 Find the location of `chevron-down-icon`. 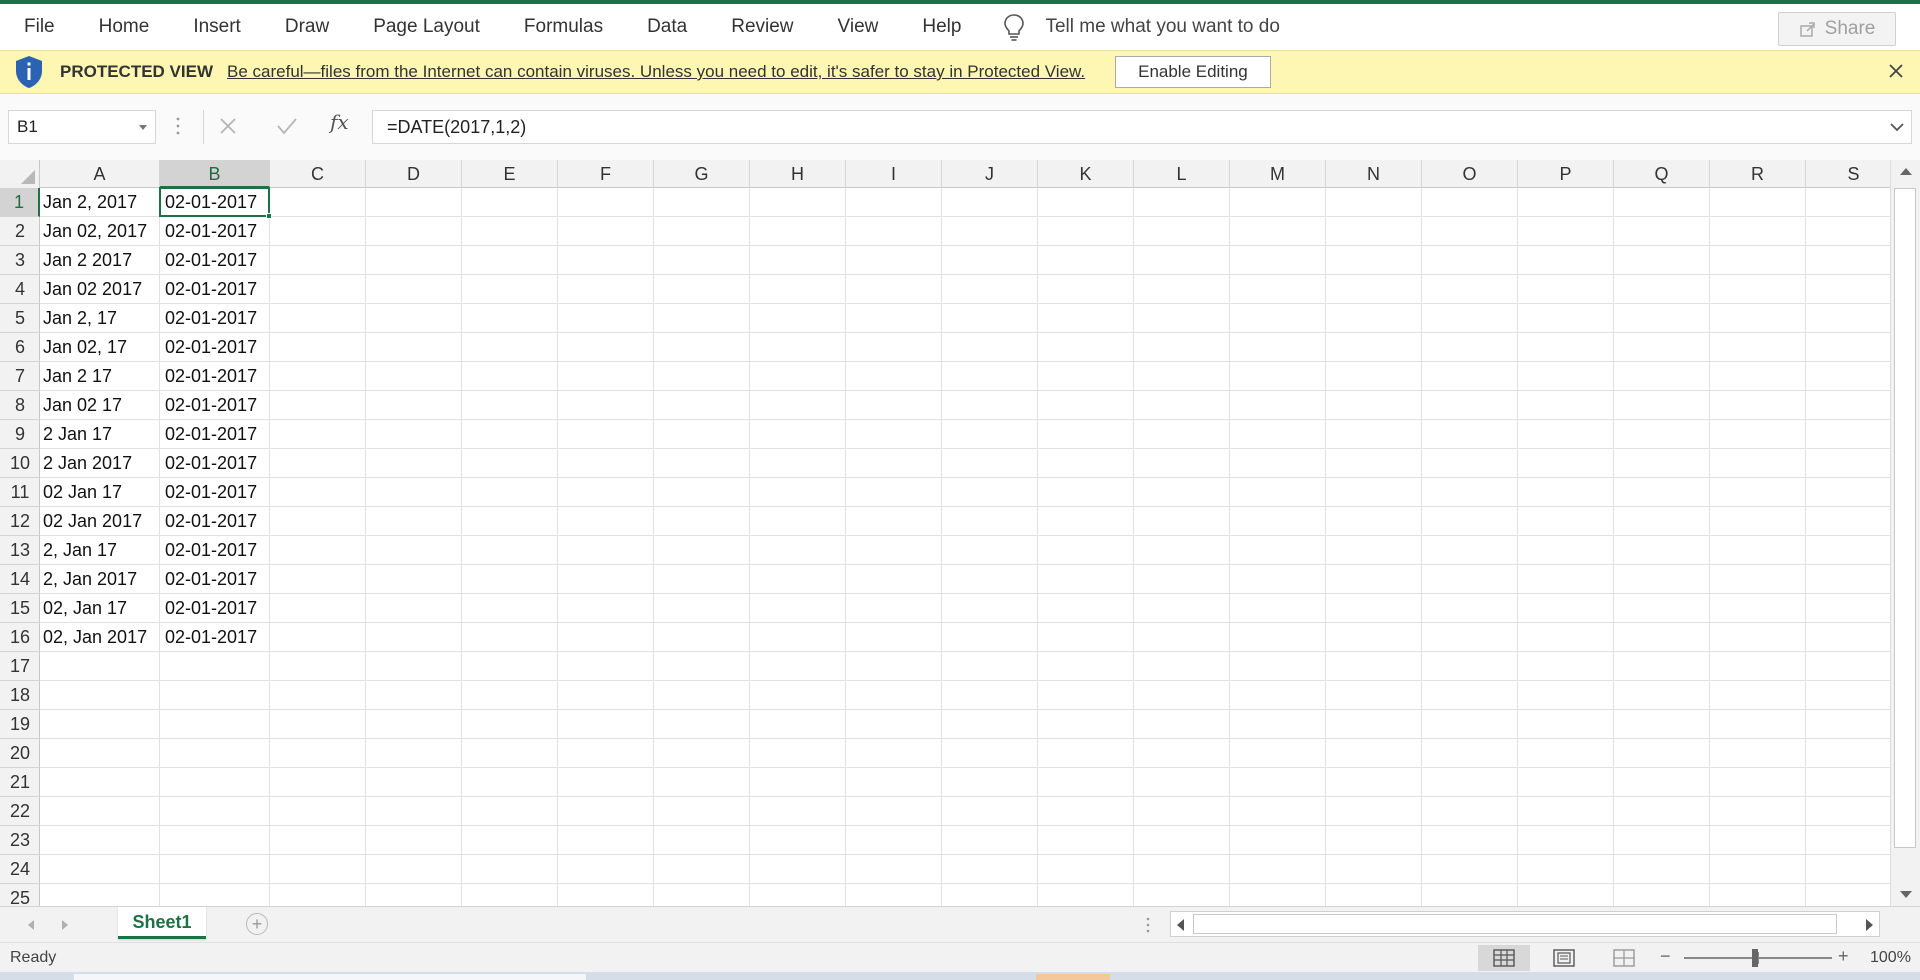

chevron-down-icon is located at coordinates (143, 127).